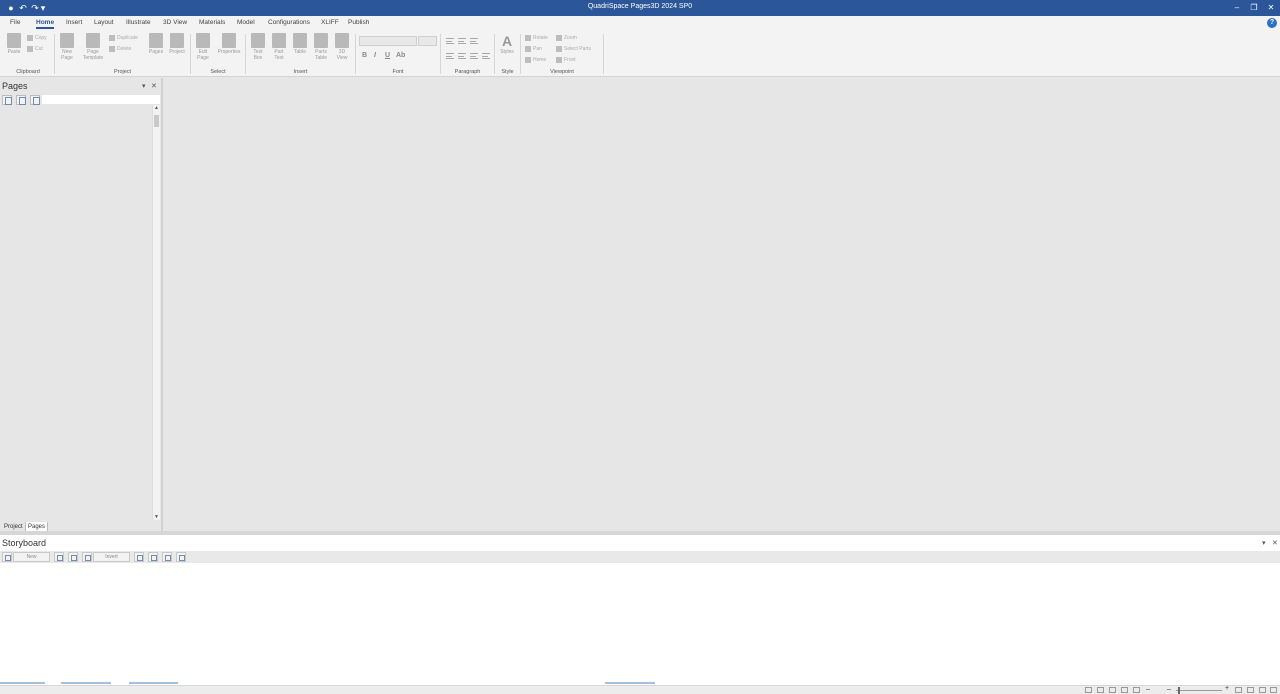  I want to click on minimize-button: –, so click(1237, 8).